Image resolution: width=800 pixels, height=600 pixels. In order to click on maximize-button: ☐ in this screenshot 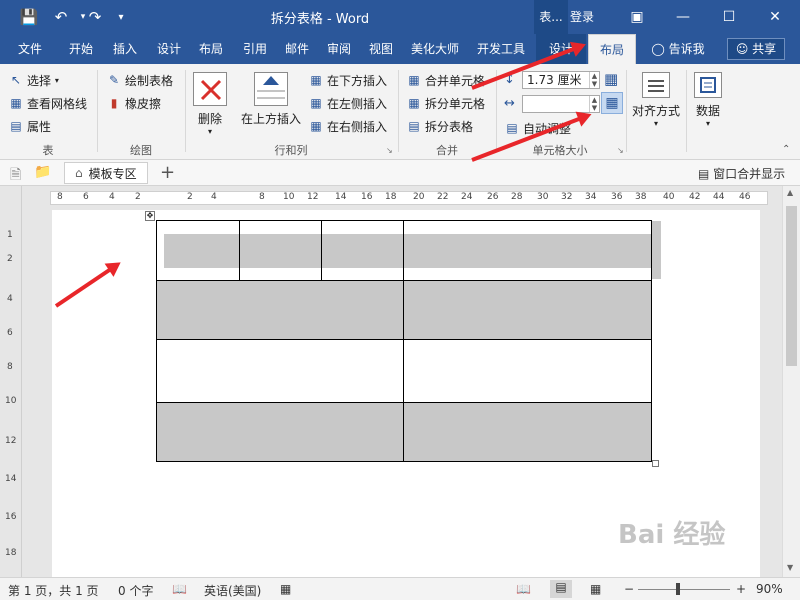, I will do `click(729, 17)`.